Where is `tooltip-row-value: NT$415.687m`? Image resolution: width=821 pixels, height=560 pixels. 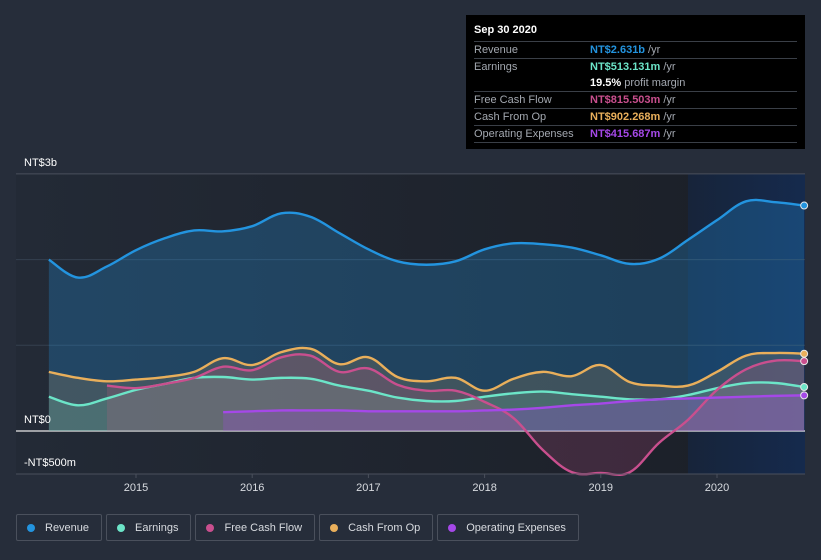
tooltip-row-value: NT$415.687m is located at coordinates (625, 134).